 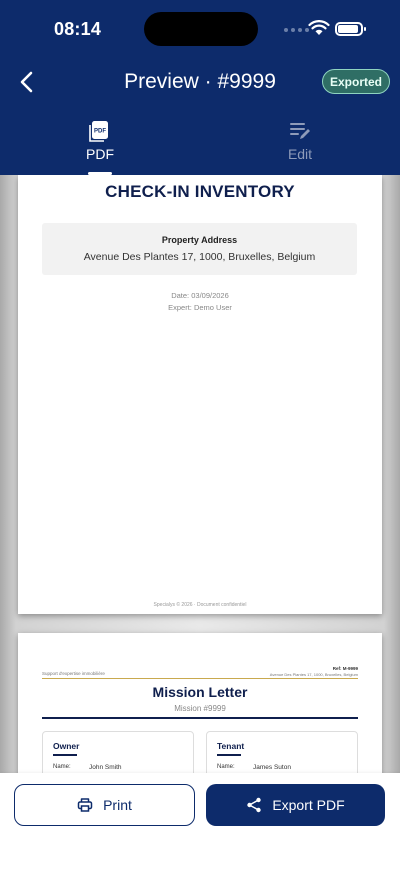 What do you see at coordinates (117, 805) in the screenshot?
I see `print-label: Print` at bounding box center [117, 805].